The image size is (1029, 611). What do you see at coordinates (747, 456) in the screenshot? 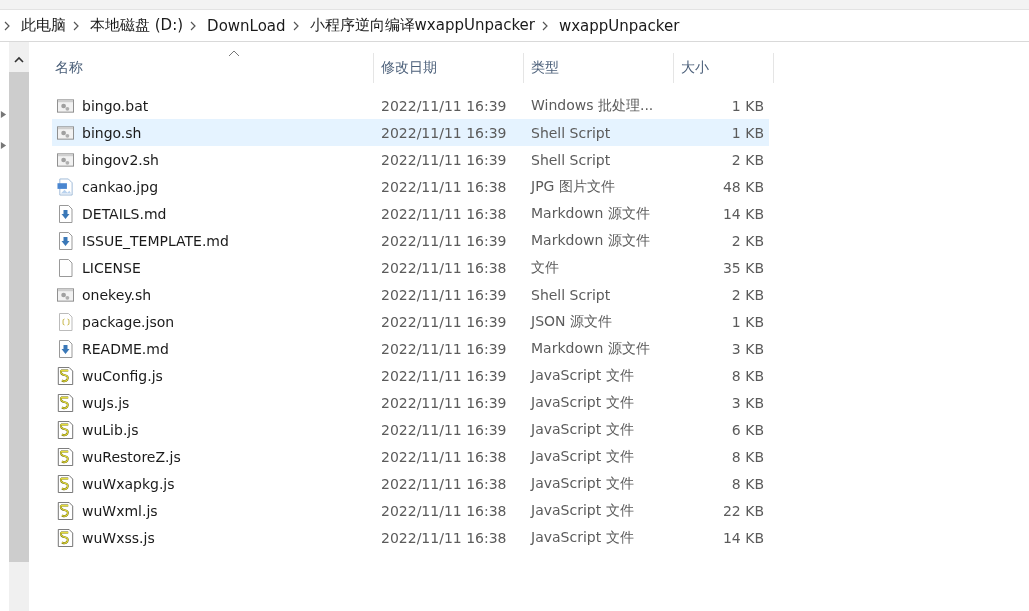
I see `size-cell-text: 8 KB` at bounding box center [747, 456].